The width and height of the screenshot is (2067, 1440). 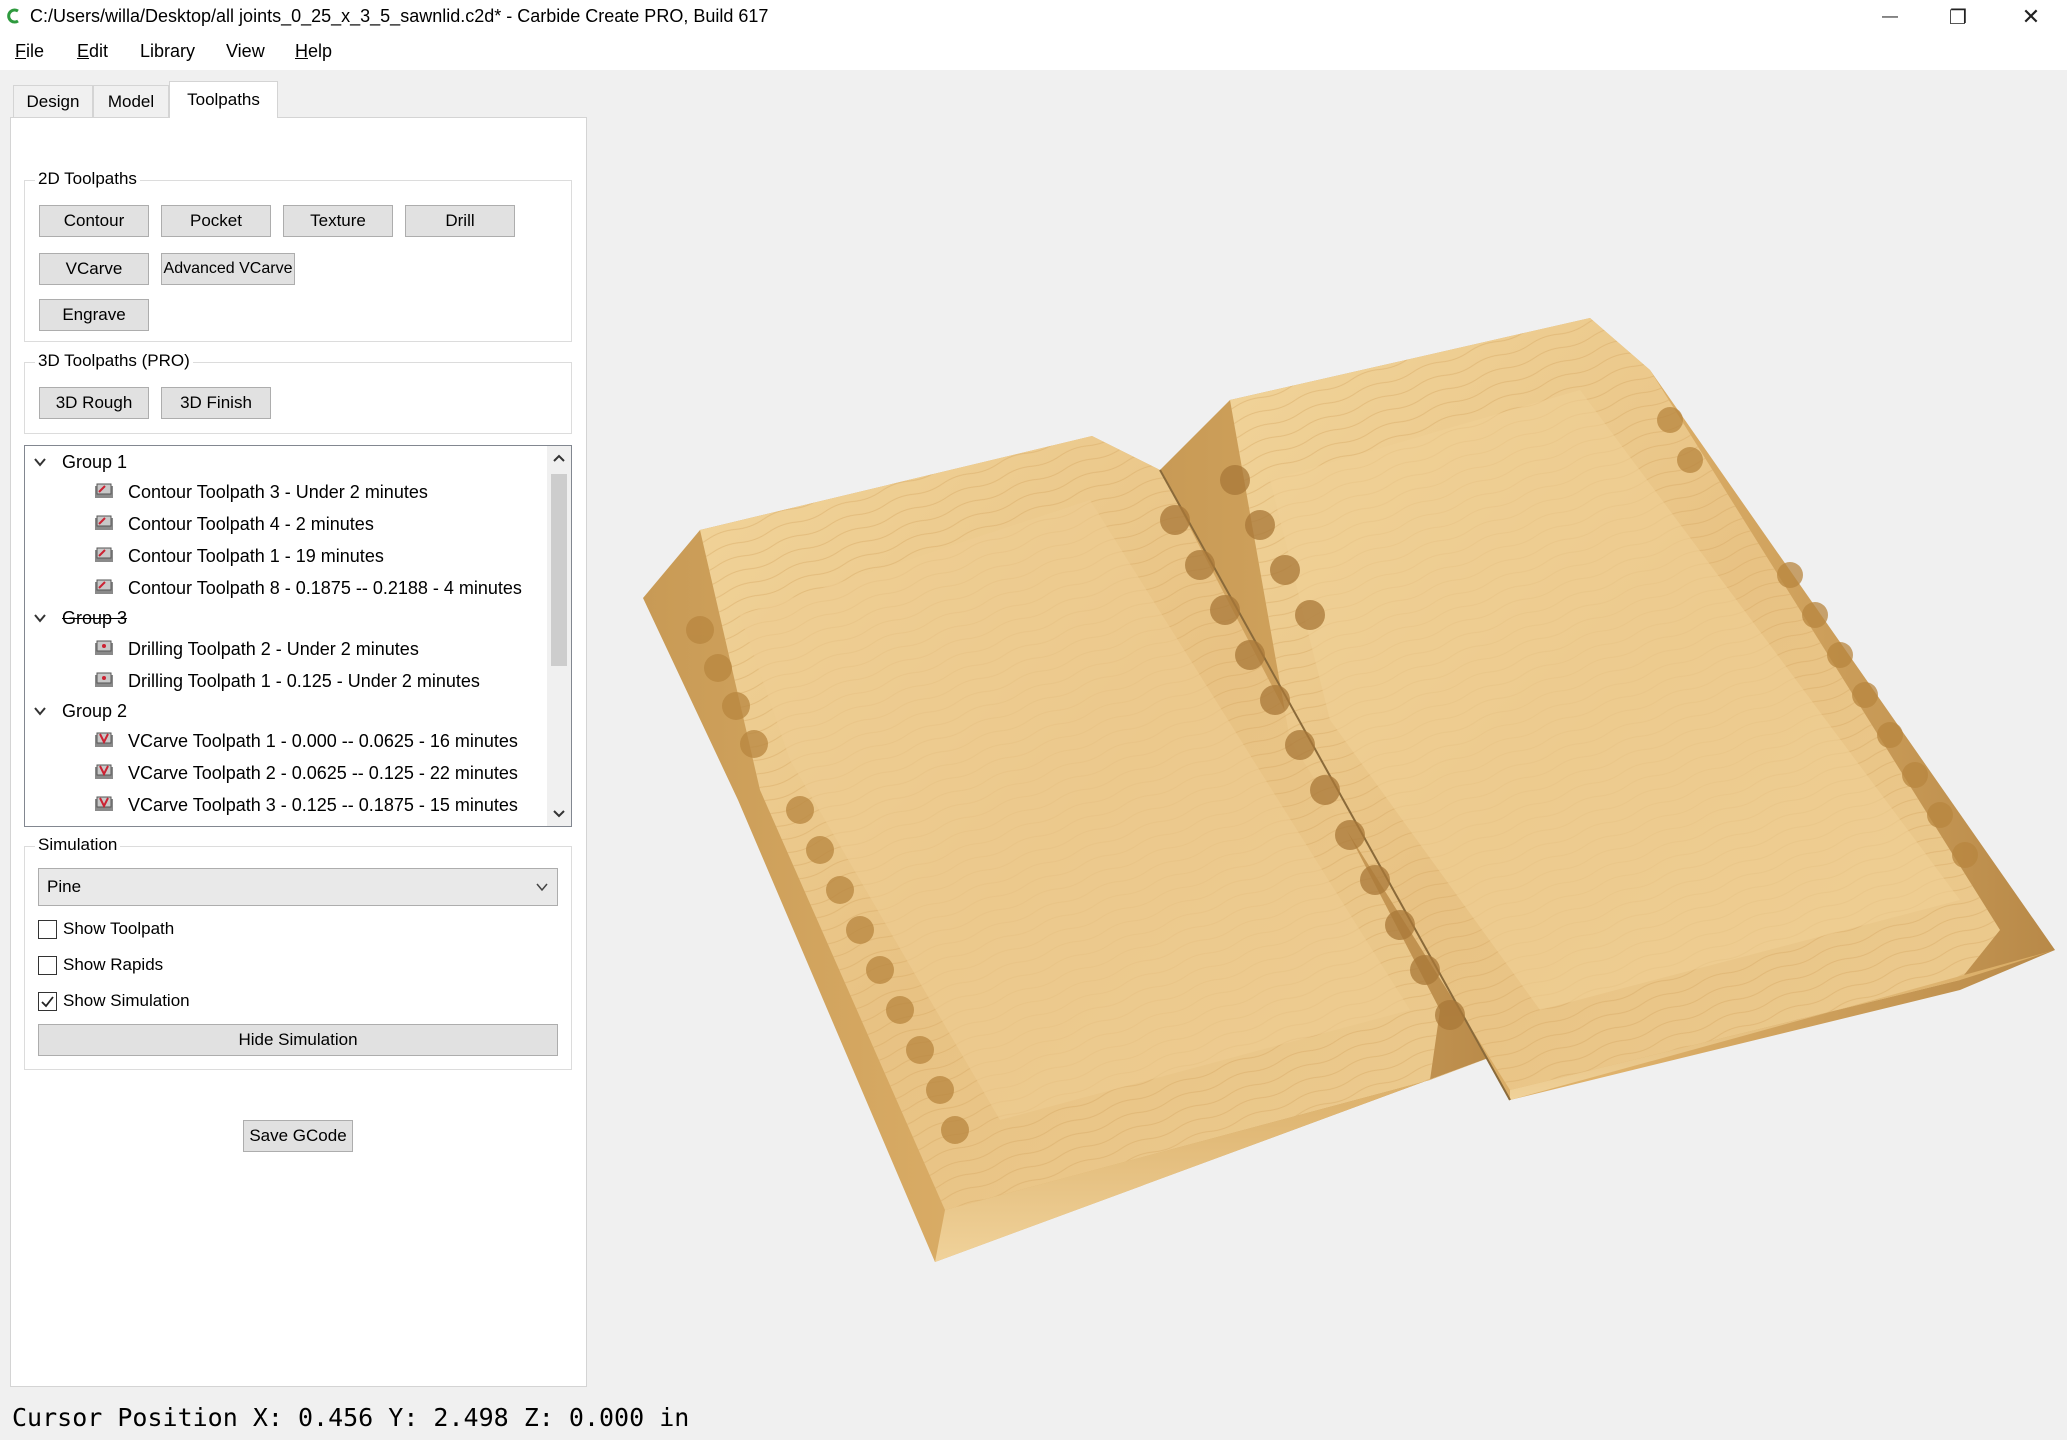 I want to click on minimize-button: —, so click(x=1890, y=17).